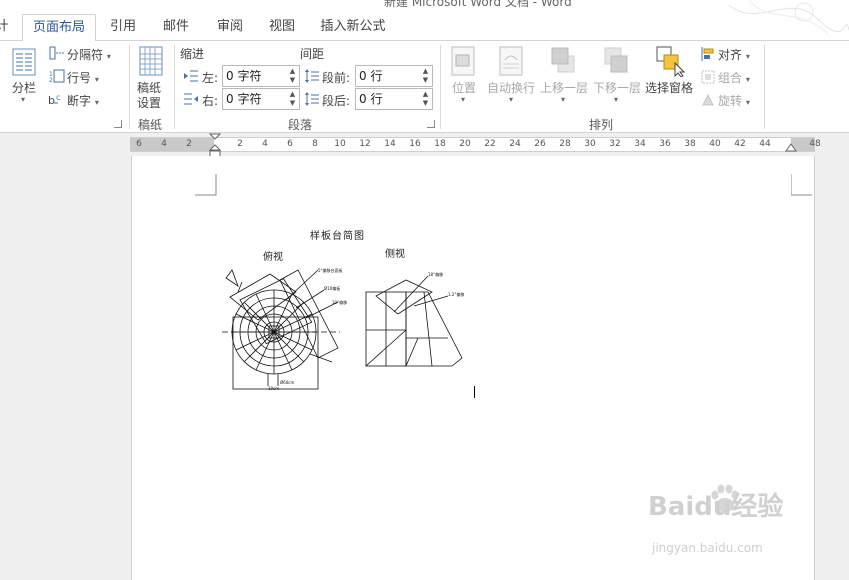 Image resolution: width=849 pixels, height=580 pixels. I want to click on tab-page-layout: 页面布局, so click(59, 28).